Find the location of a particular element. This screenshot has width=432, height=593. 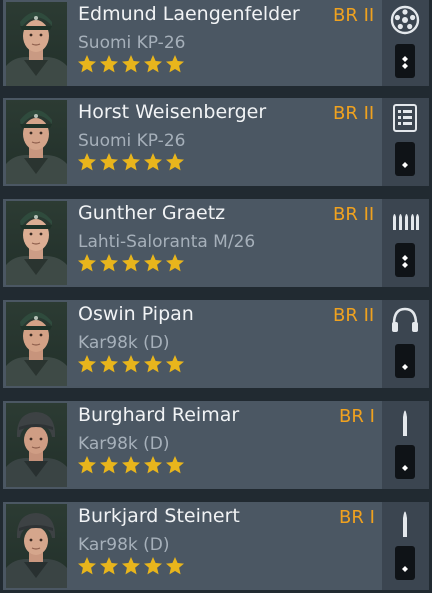

soldier-name: Edmund Laengenfelder is located at coordinates (189, 14).